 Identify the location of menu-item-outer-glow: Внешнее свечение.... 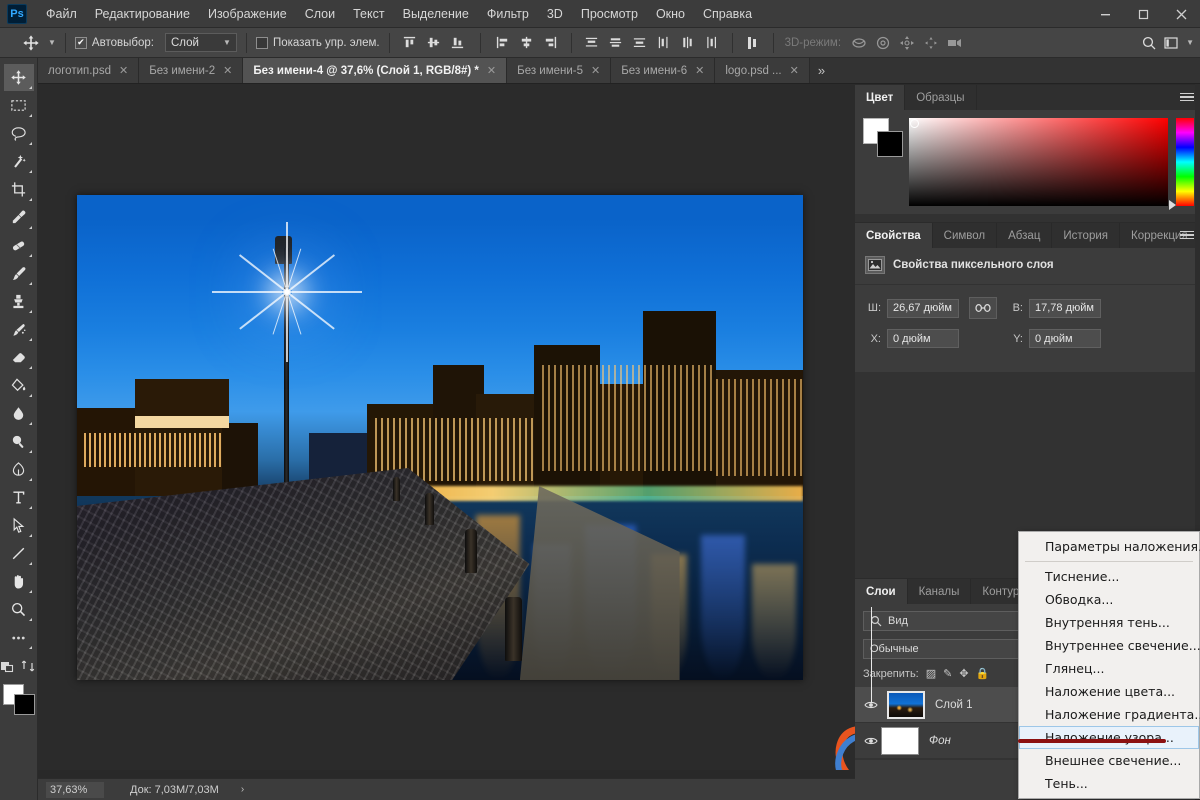
(1109, 760).